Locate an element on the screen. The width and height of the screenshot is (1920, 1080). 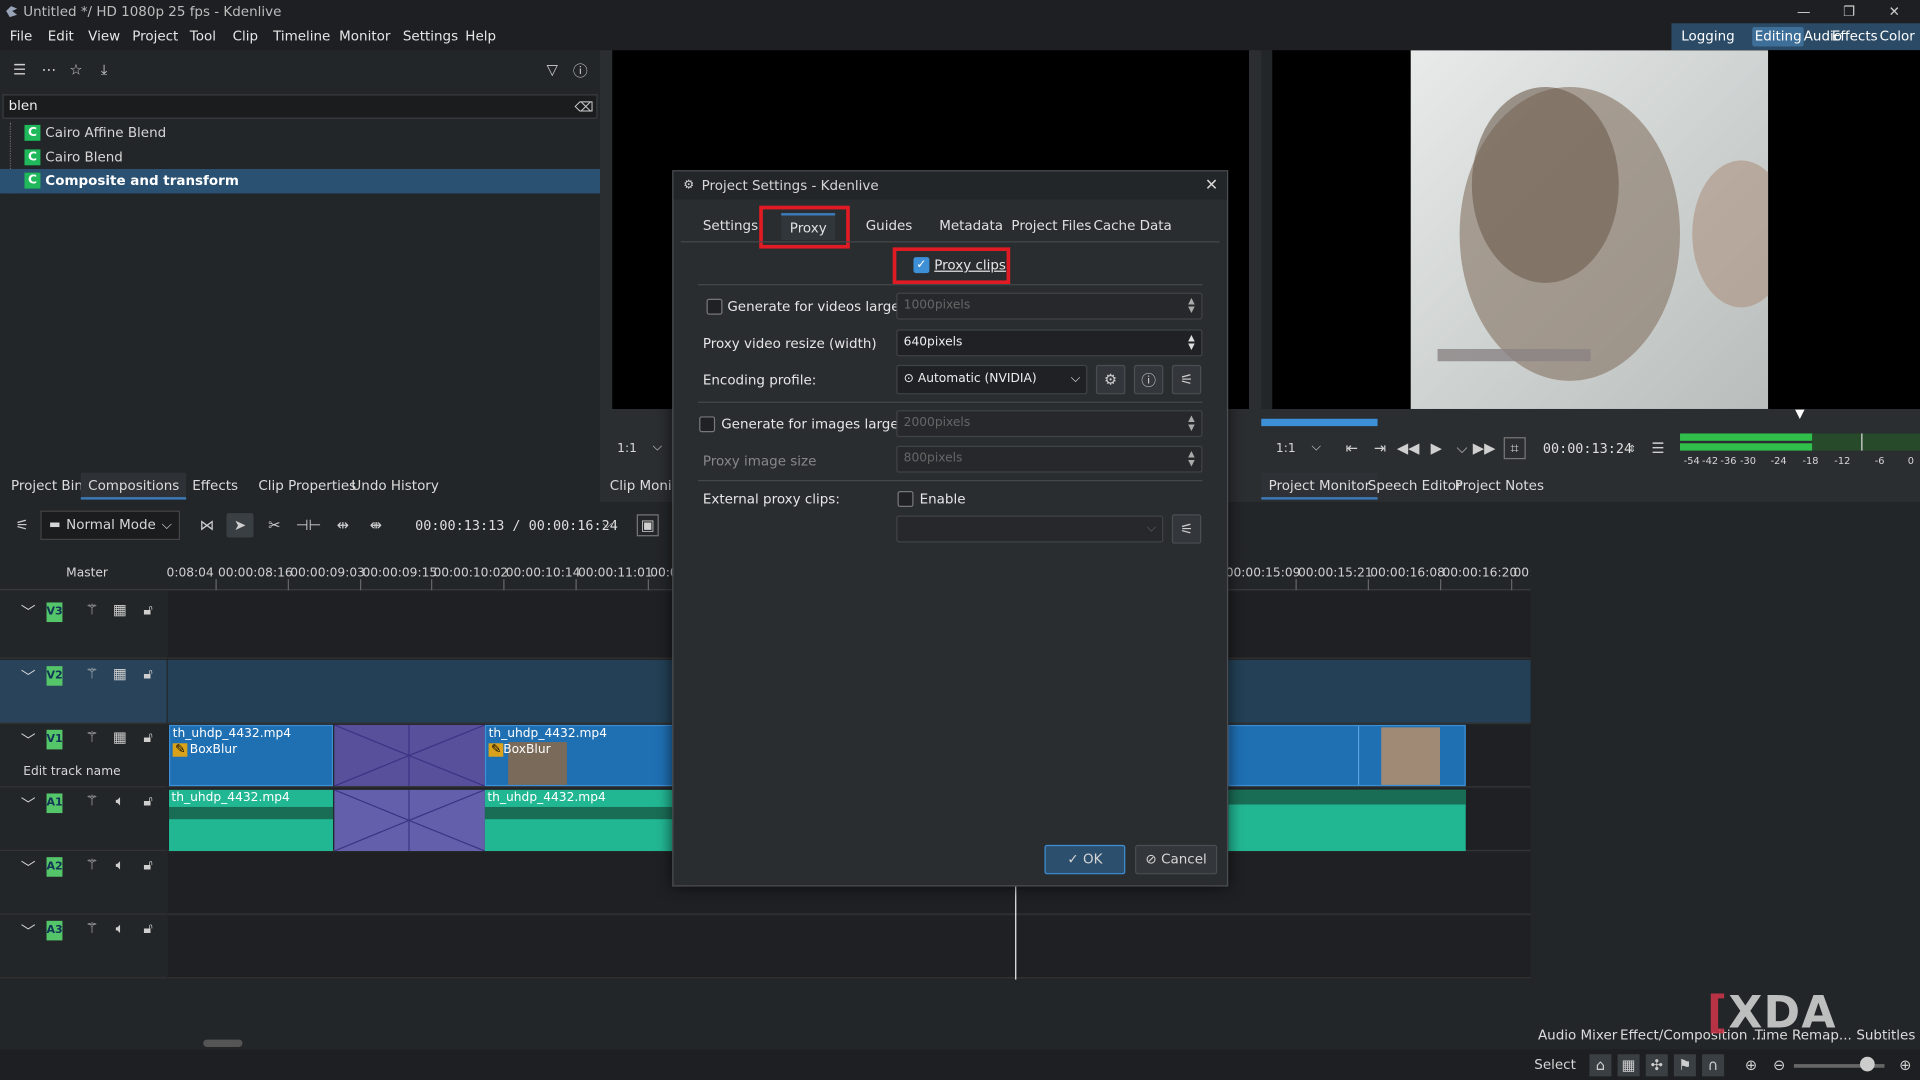
ripple-tool-icon: ⇹ is located at coordinates (343, 526).